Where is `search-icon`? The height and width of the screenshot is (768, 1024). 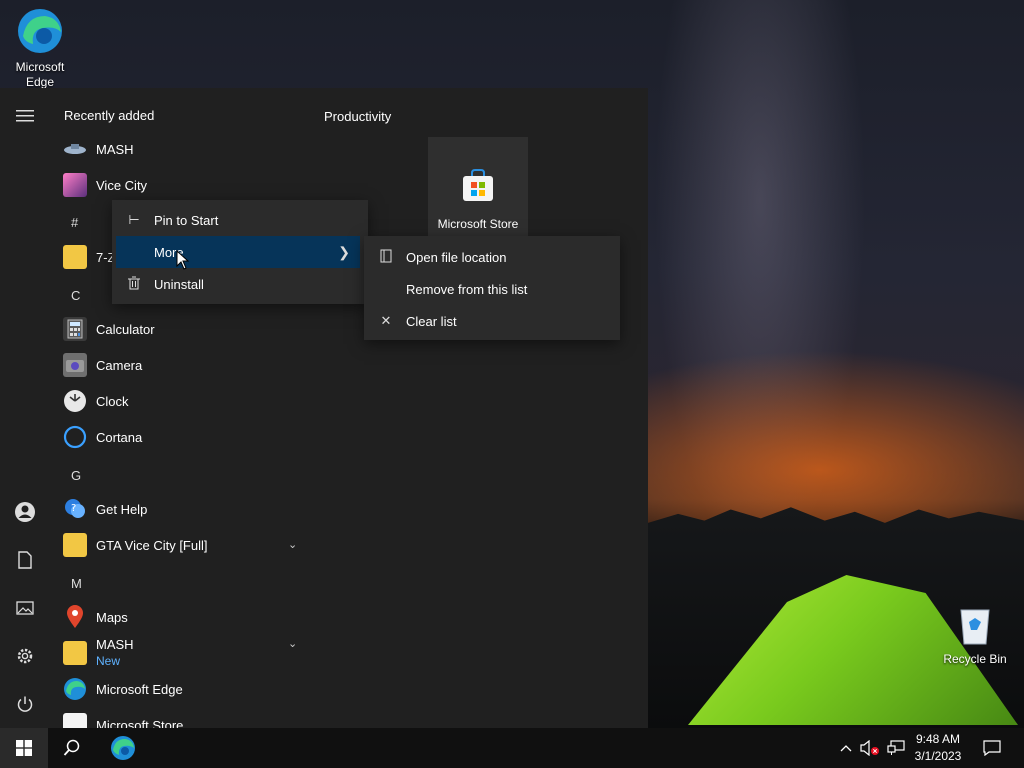 search-icon is located at coordinates (71, 747).